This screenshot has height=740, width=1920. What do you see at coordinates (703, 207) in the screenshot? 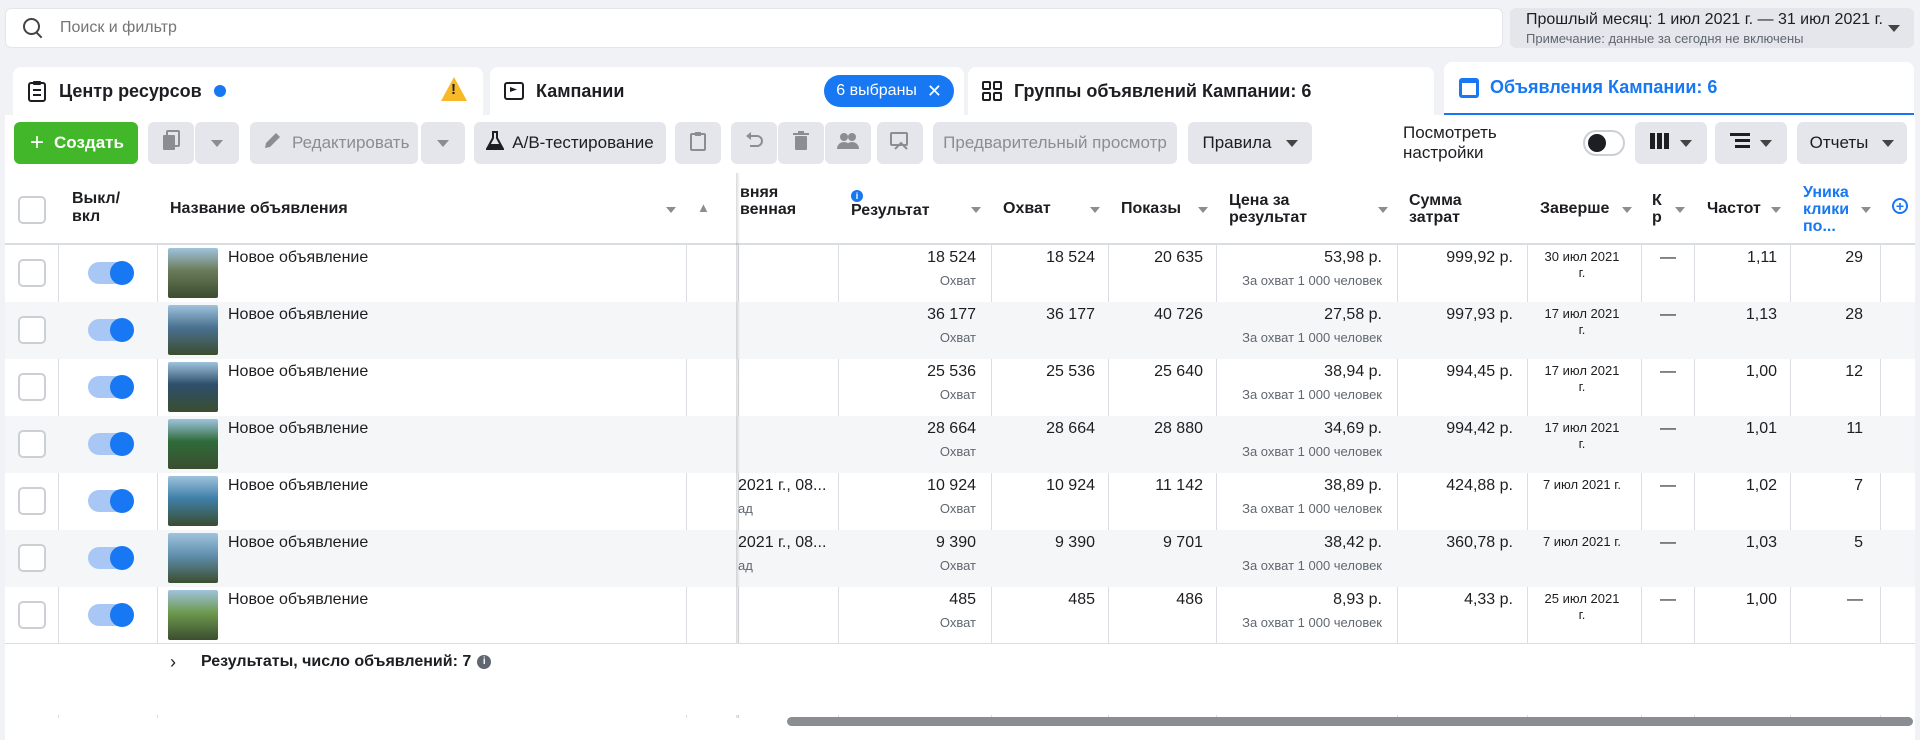
I see `pin-icon: ▲` at bounding box center [703, 207].